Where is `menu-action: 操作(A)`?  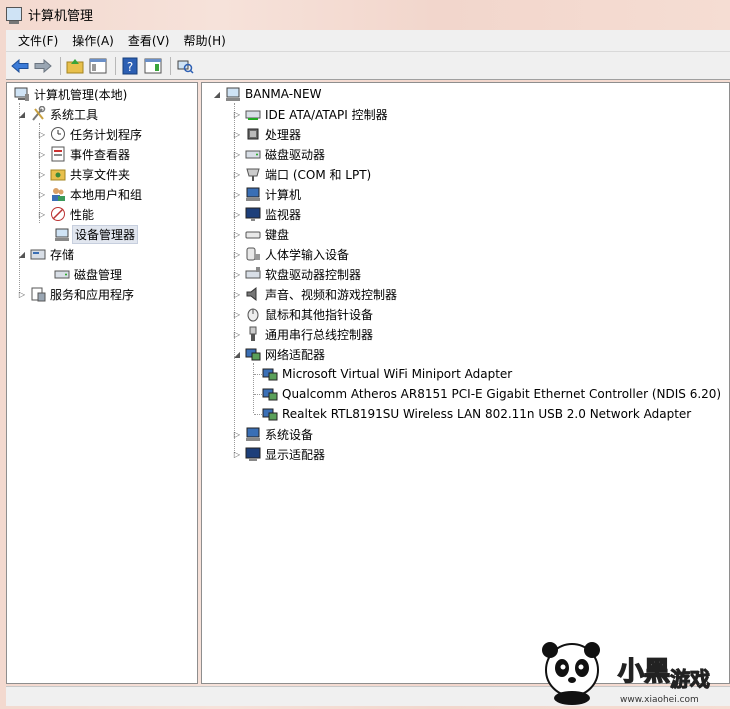 menu-action: 操作(A) is located at coordinates (93, 40).